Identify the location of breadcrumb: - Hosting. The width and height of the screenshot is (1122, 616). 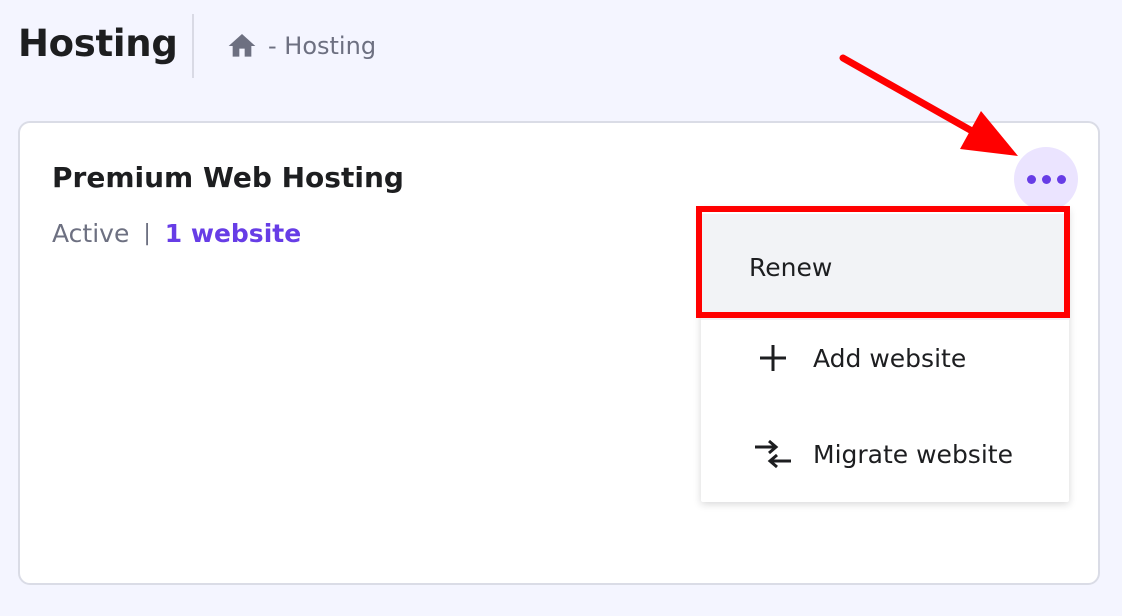
(301, 46).